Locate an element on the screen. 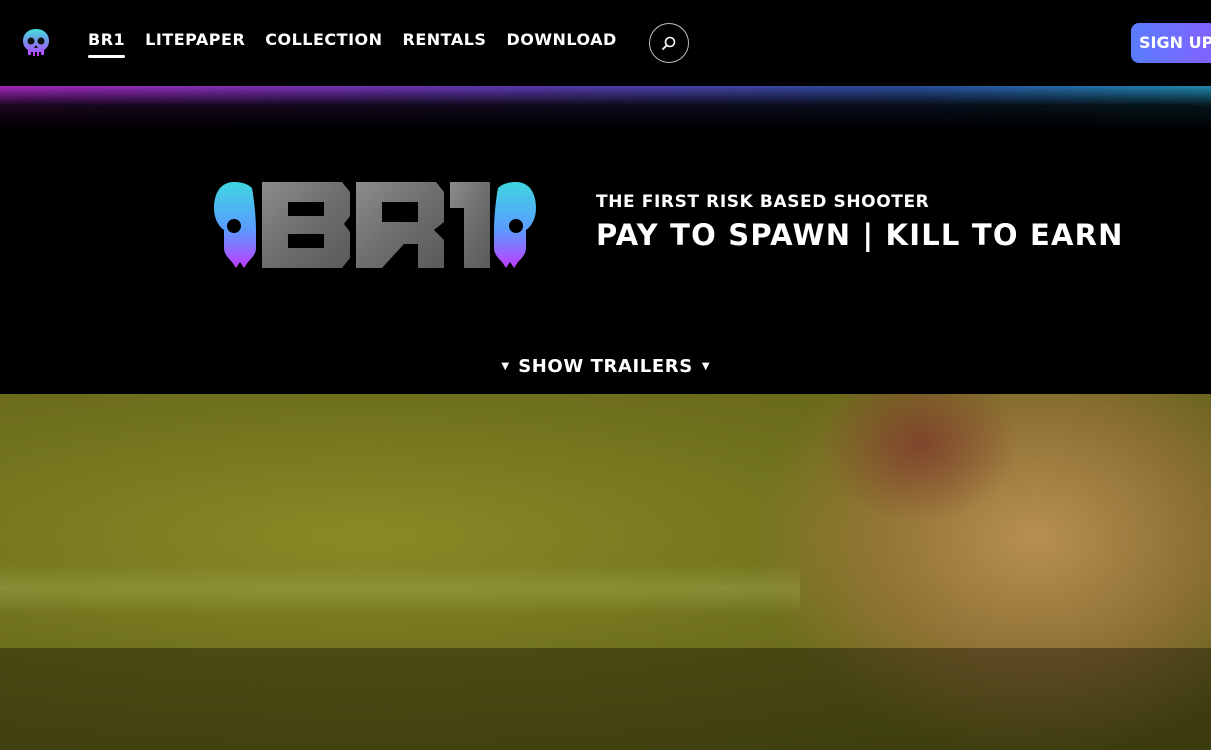  nav-glow-divider is located at coordinates (605, 108).